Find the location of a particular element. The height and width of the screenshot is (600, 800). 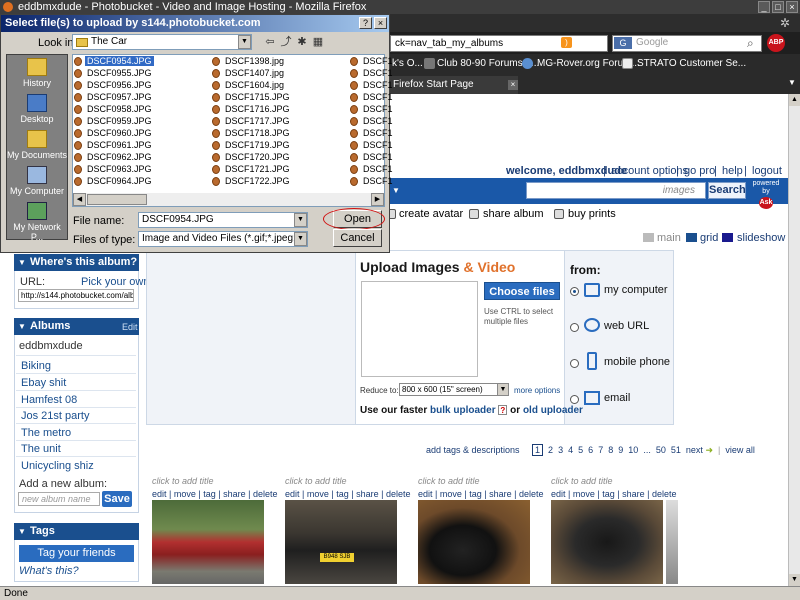

file-item: DSCF1719.JPG is located at coordinates (257, 145).